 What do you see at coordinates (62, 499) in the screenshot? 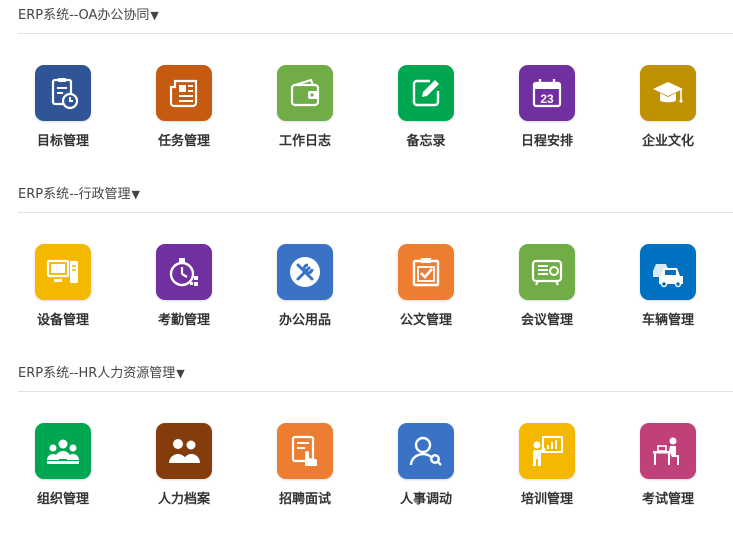
I see `app-tile-label: 组织管理` at bounding box center [62, 499].